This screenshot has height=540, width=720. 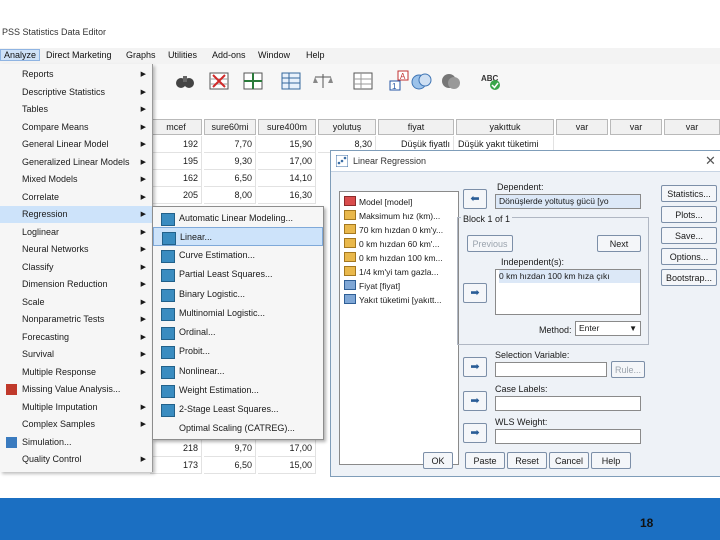 I want to click on next-button: Next, so click(x=619, y=243).